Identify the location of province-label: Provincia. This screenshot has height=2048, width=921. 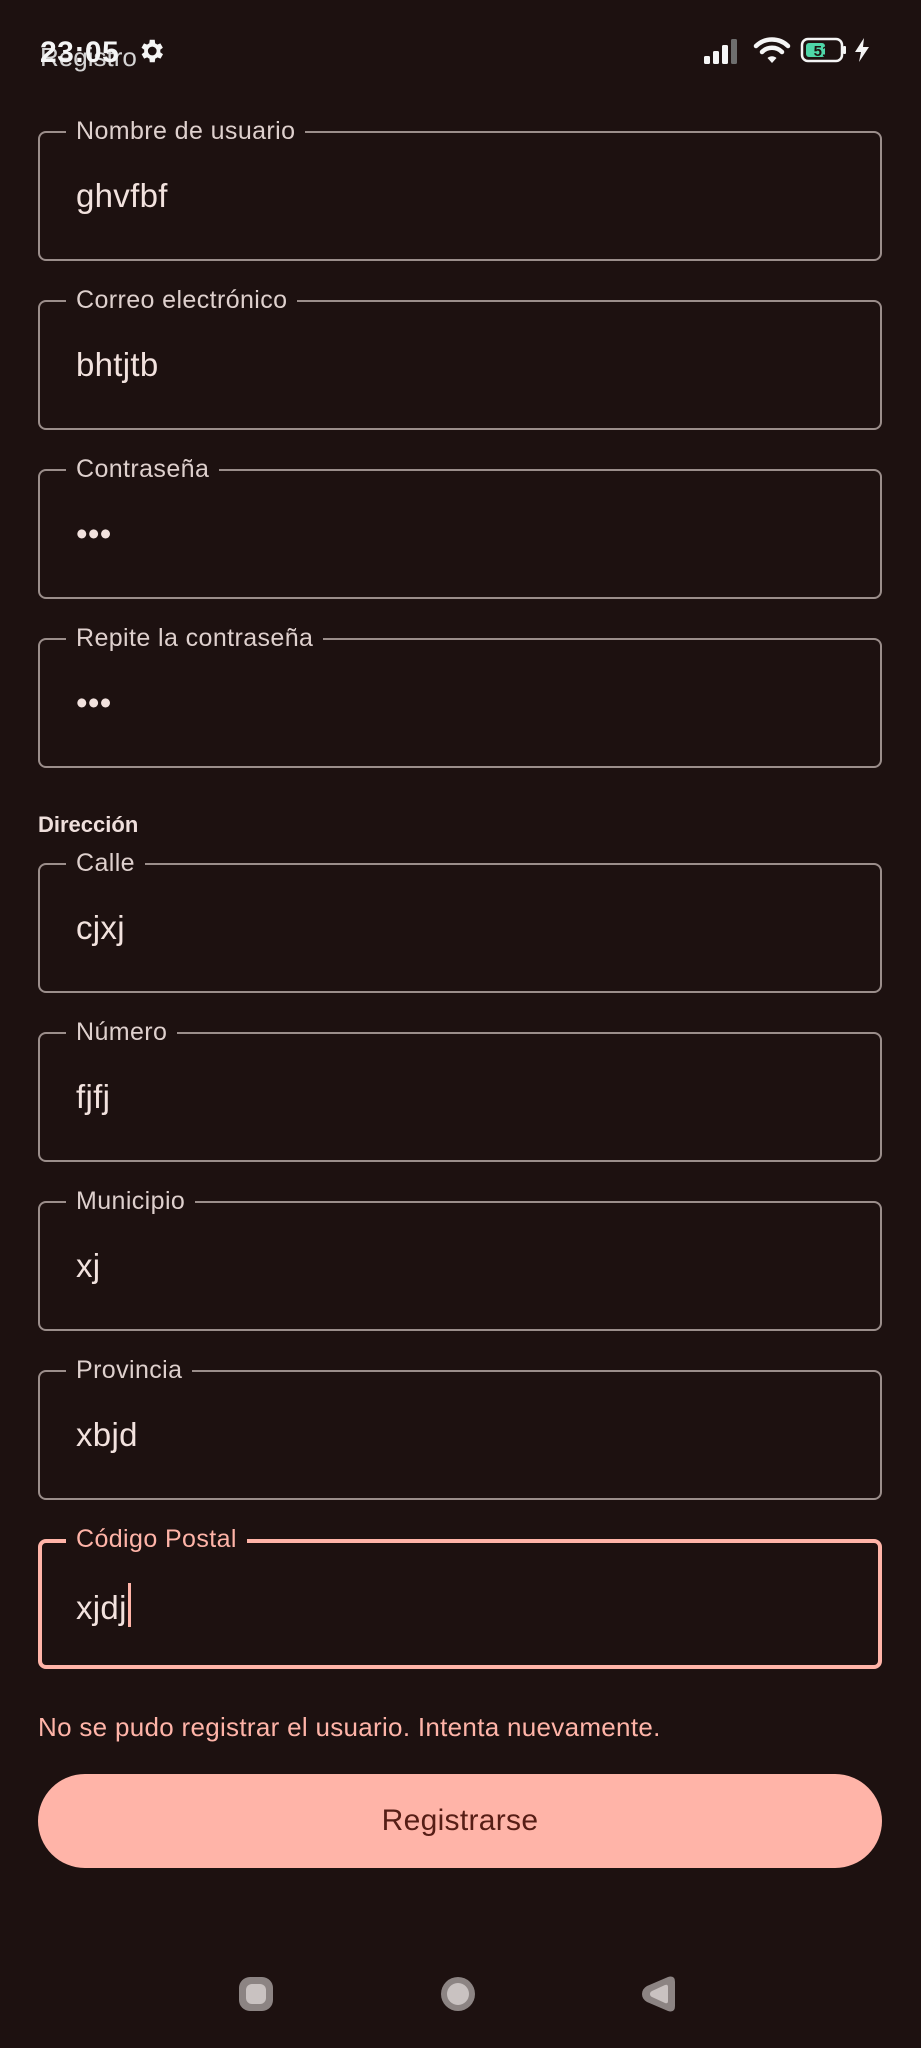
(129, 1370).